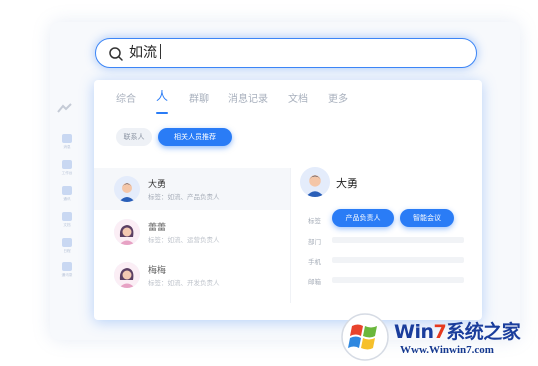  What do you see at coordinates (160, 51) in the screenshot?
I see `text-caret` at bounding box center [160, 51].